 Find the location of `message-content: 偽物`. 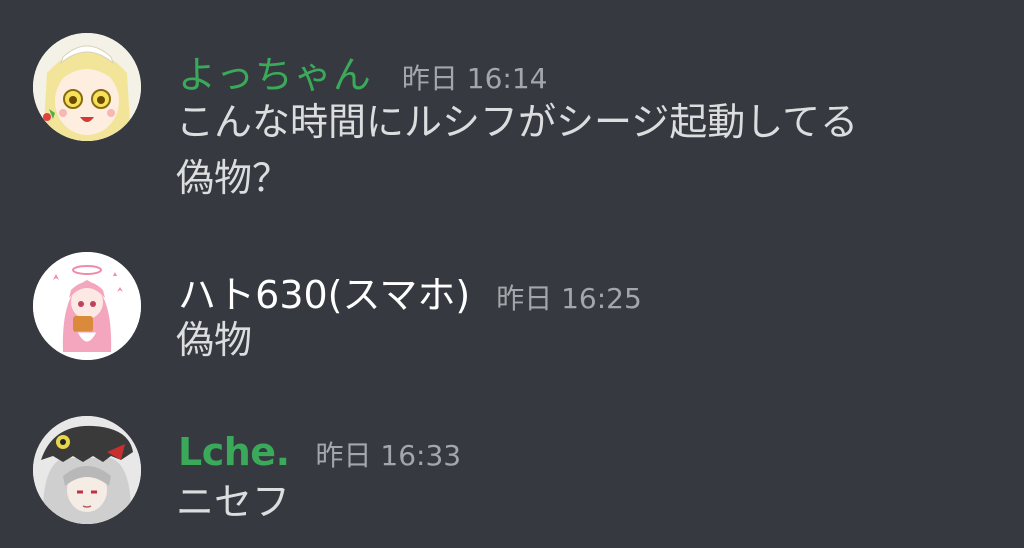

message-content: 偽物 is located at coordinates (214, 340).